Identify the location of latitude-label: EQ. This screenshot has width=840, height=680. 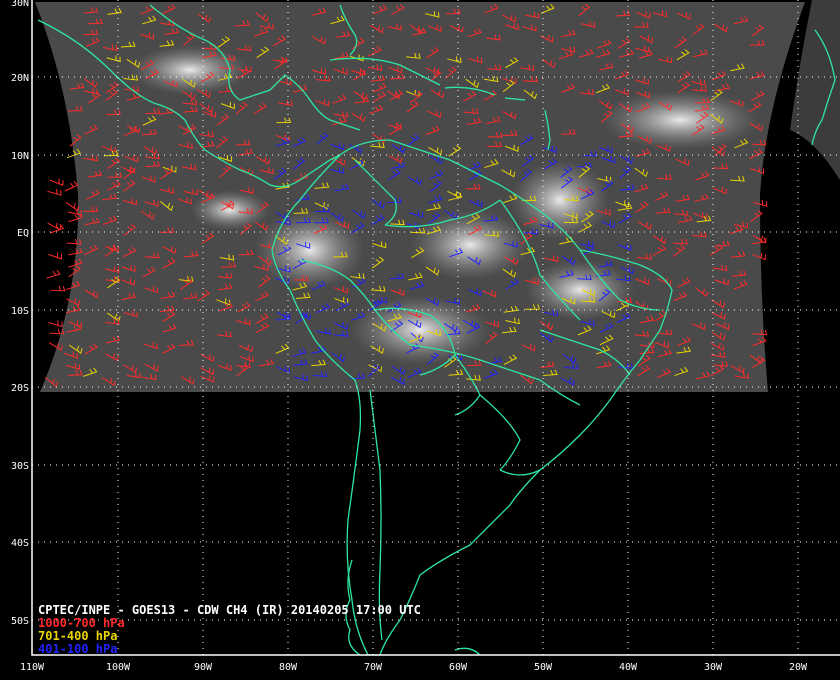
(23, 233).